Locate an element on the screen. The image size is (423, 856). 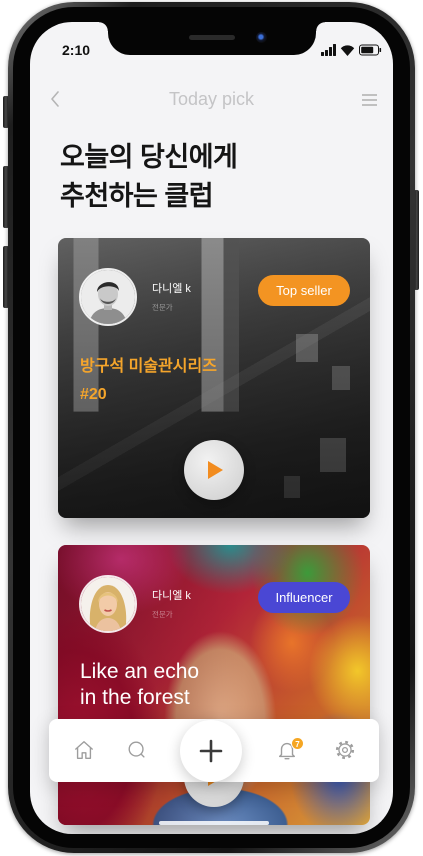
influencer-badge: Influencer is located at coordinates (304, 597).